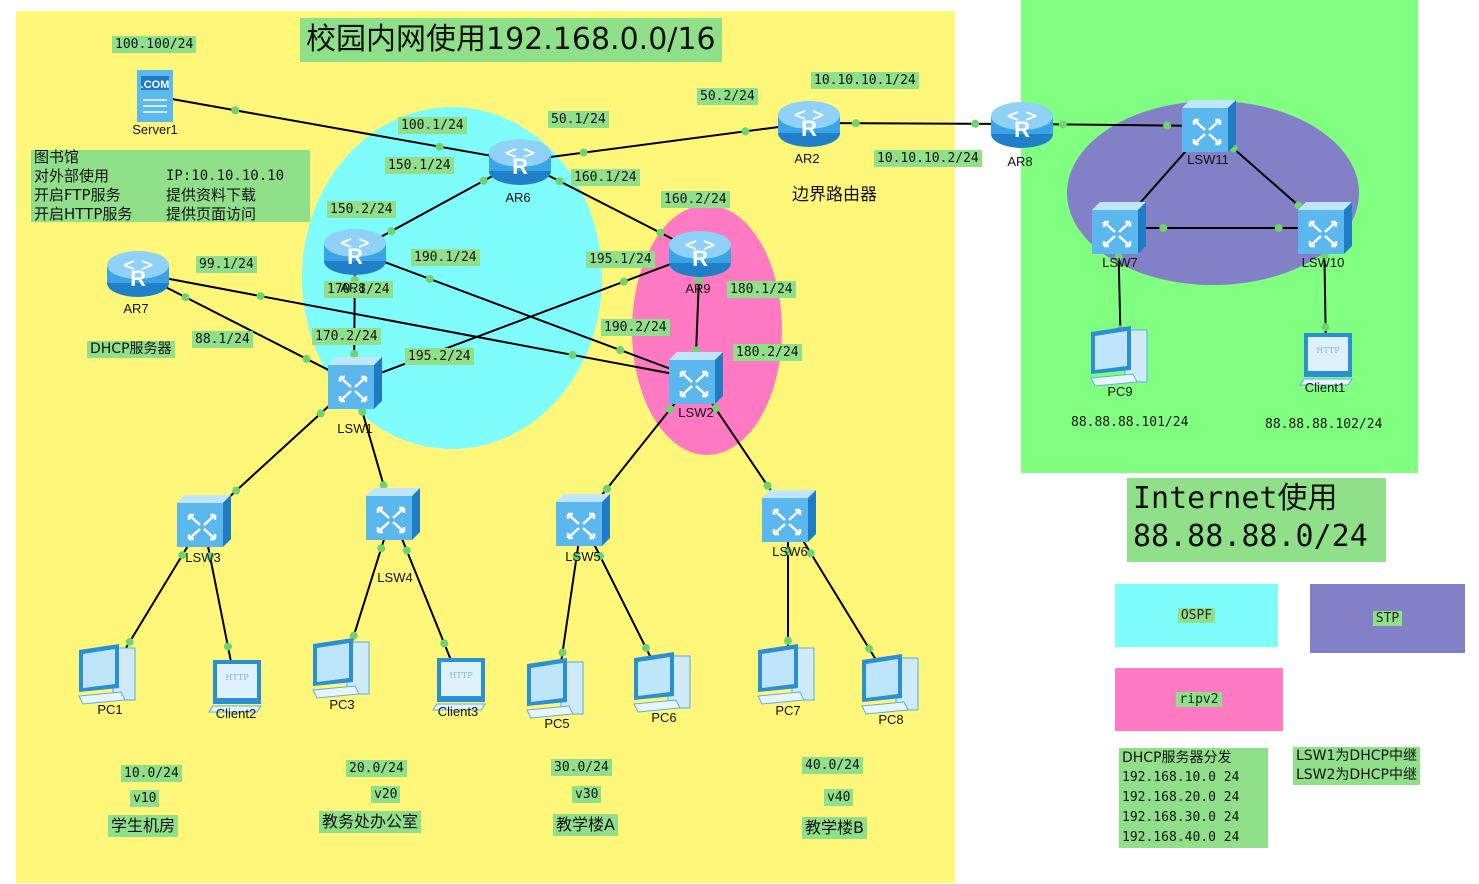 The image size is (1479, 884). What do you see at coordinates (151, 773) in the screenshot?
I see `vlan10-subnet: 10.0/24` at bounding box center [151, 773].